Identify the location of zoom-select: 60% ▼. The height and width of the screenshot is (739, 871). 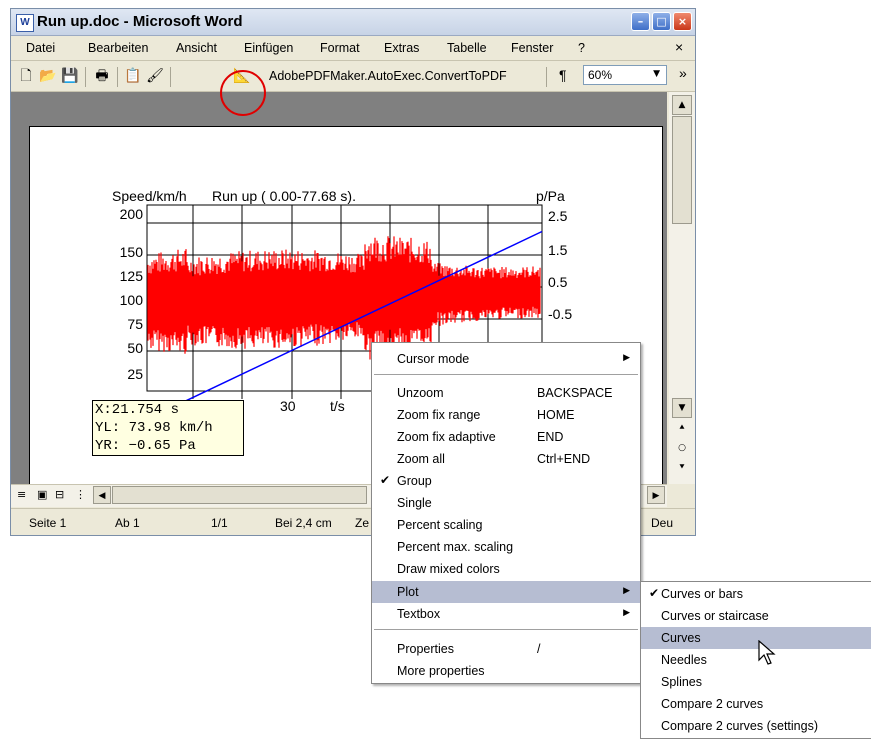
(625, 75).